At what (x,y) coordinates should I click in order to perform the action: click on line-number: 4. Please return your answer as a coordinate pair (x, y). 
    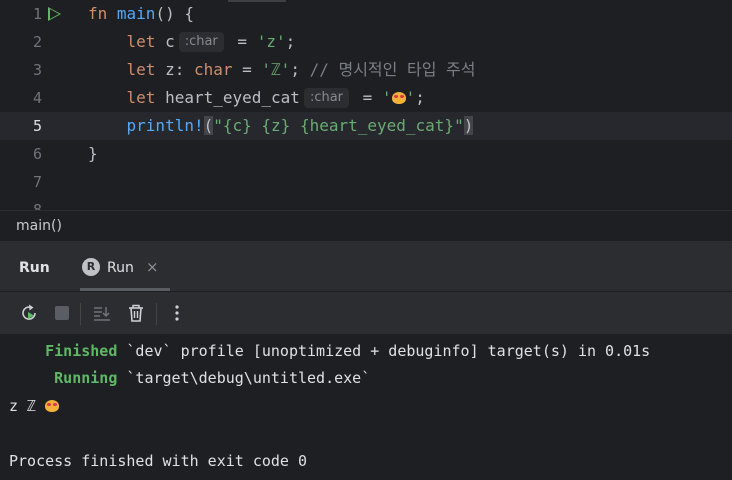
    Looking at the image, I should click on (37, 98).